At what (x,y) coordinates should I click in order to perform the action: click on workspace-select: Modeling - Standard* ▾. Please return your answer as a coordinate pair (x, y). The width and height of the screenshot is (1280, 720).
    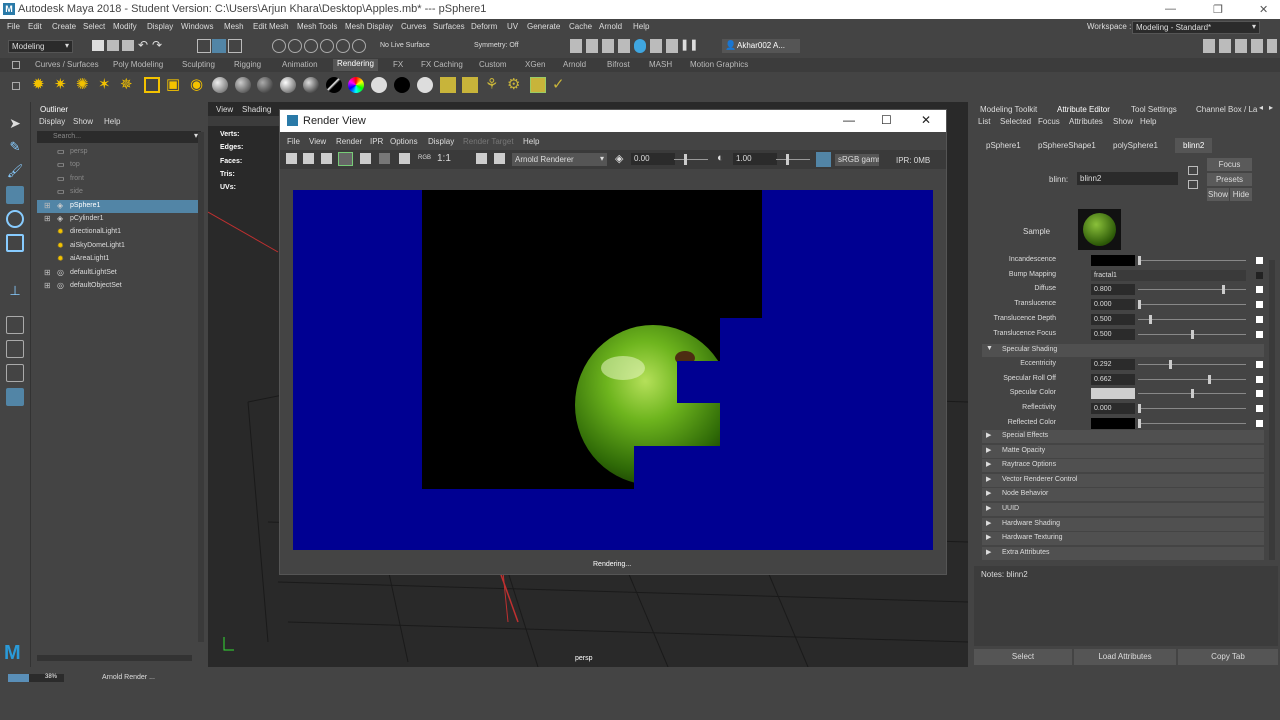
    Looking at the image, I should click on (1196, 27).